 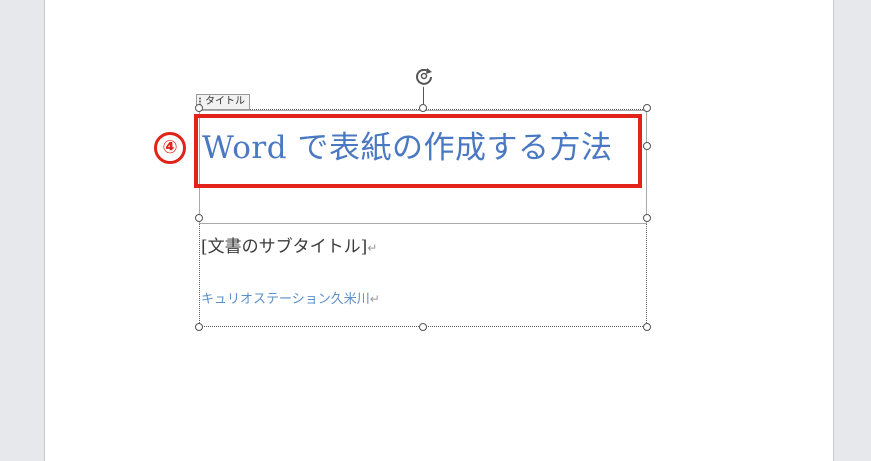 What do you see at coordinates (284, 247) in the screenshot?
I see `document-subtitle-text: [文書のサブタイトル]` at bounding box center [284, 247].